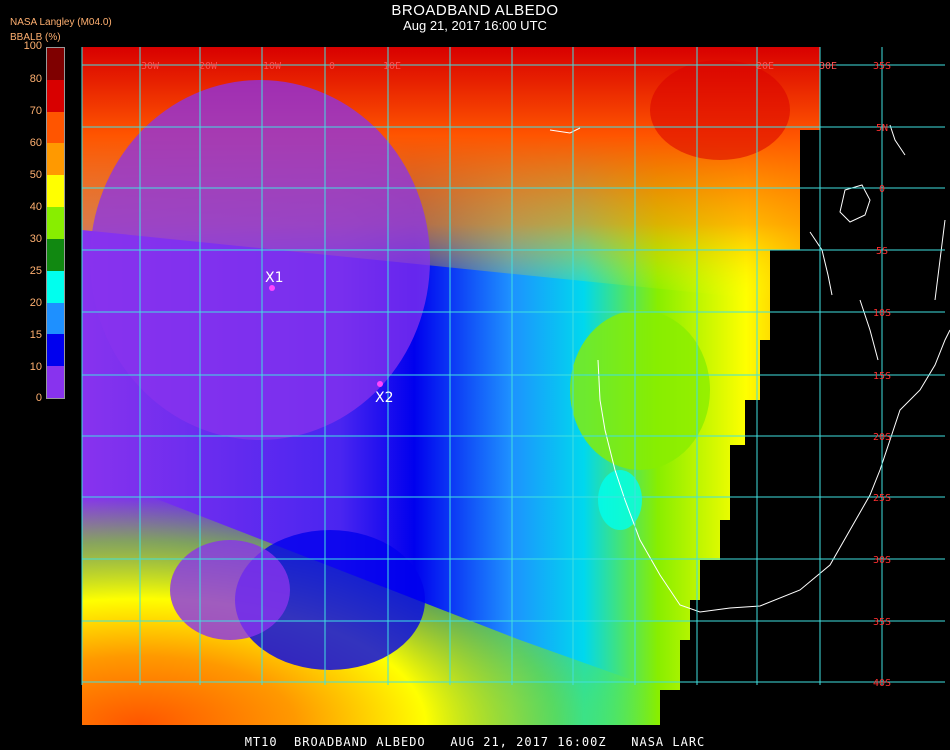  I want to click on latitude-label: 5S, so click(882, 251).